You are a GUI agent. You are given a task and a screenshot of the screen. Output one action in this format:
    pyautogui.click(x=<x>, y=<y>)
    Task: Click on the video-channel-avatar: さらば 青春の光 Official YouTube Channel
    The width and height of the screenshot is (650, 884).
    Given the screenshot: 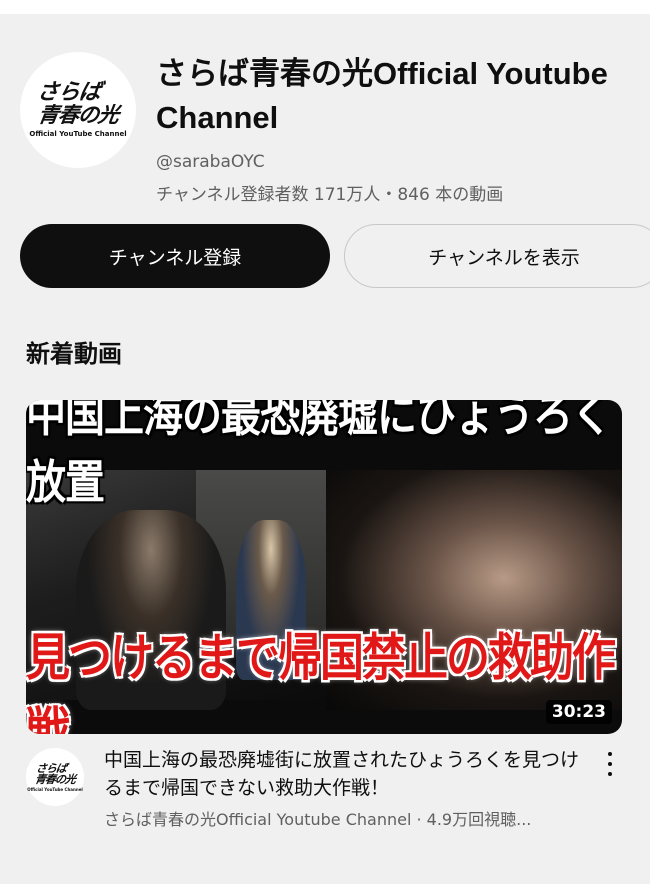 What is the action you would take?
    pyautogui.click(x=55, y=777)
    